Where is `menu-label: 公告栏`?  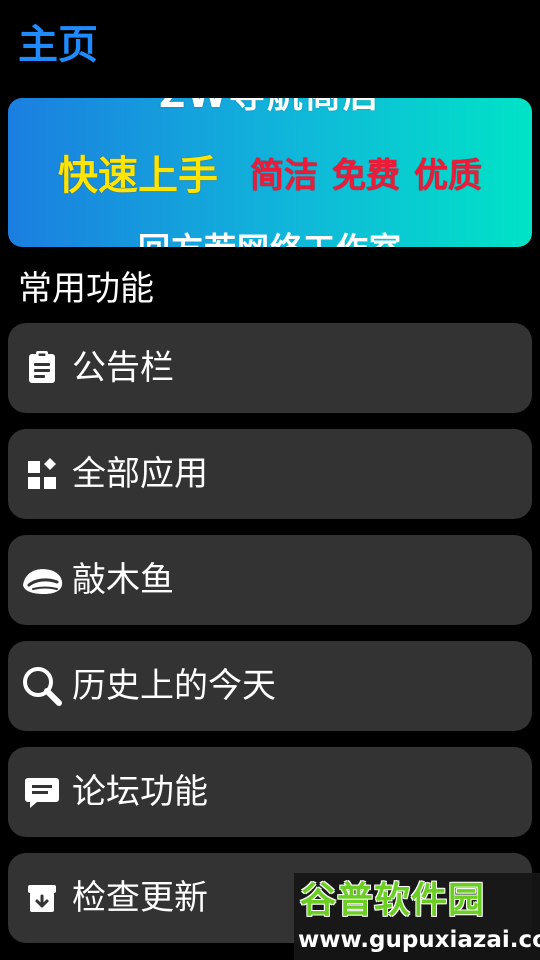
menu-label: 公告栏 is located at coordinates (123, 368).